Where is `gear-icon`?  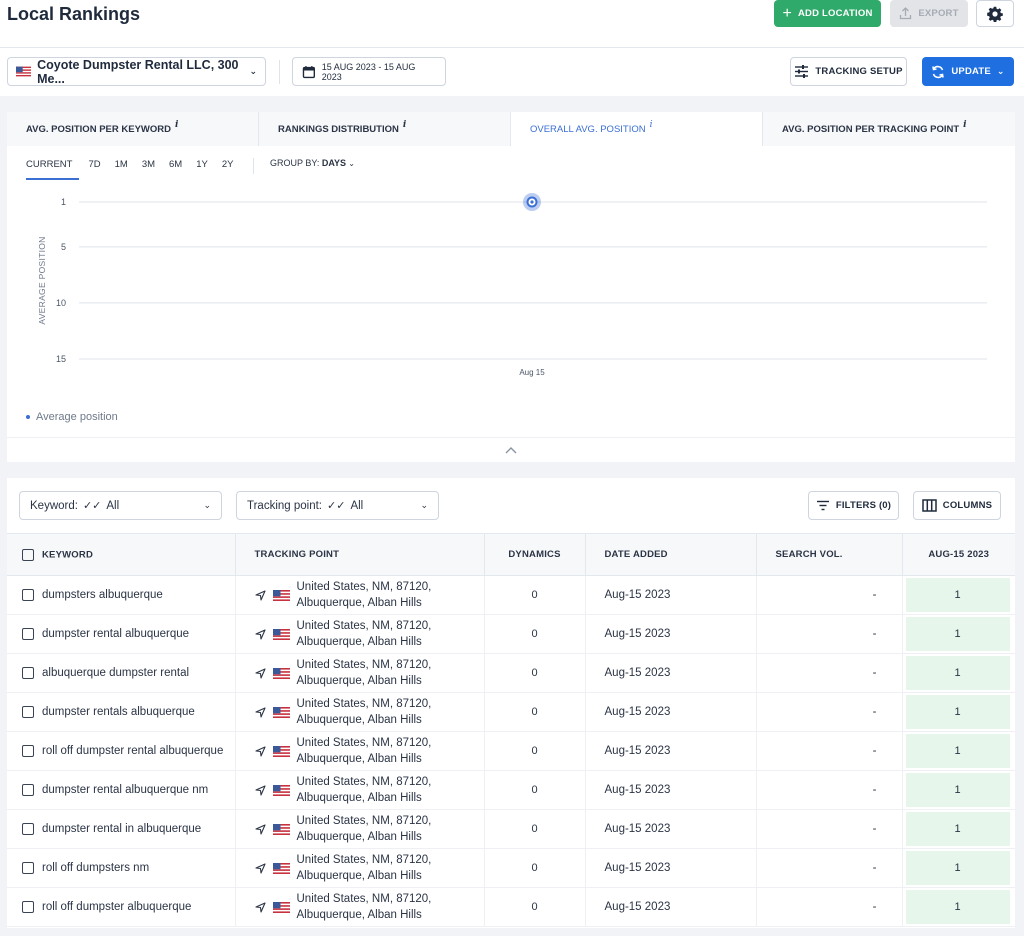 gear-icon is located at coordinates (995, 14).